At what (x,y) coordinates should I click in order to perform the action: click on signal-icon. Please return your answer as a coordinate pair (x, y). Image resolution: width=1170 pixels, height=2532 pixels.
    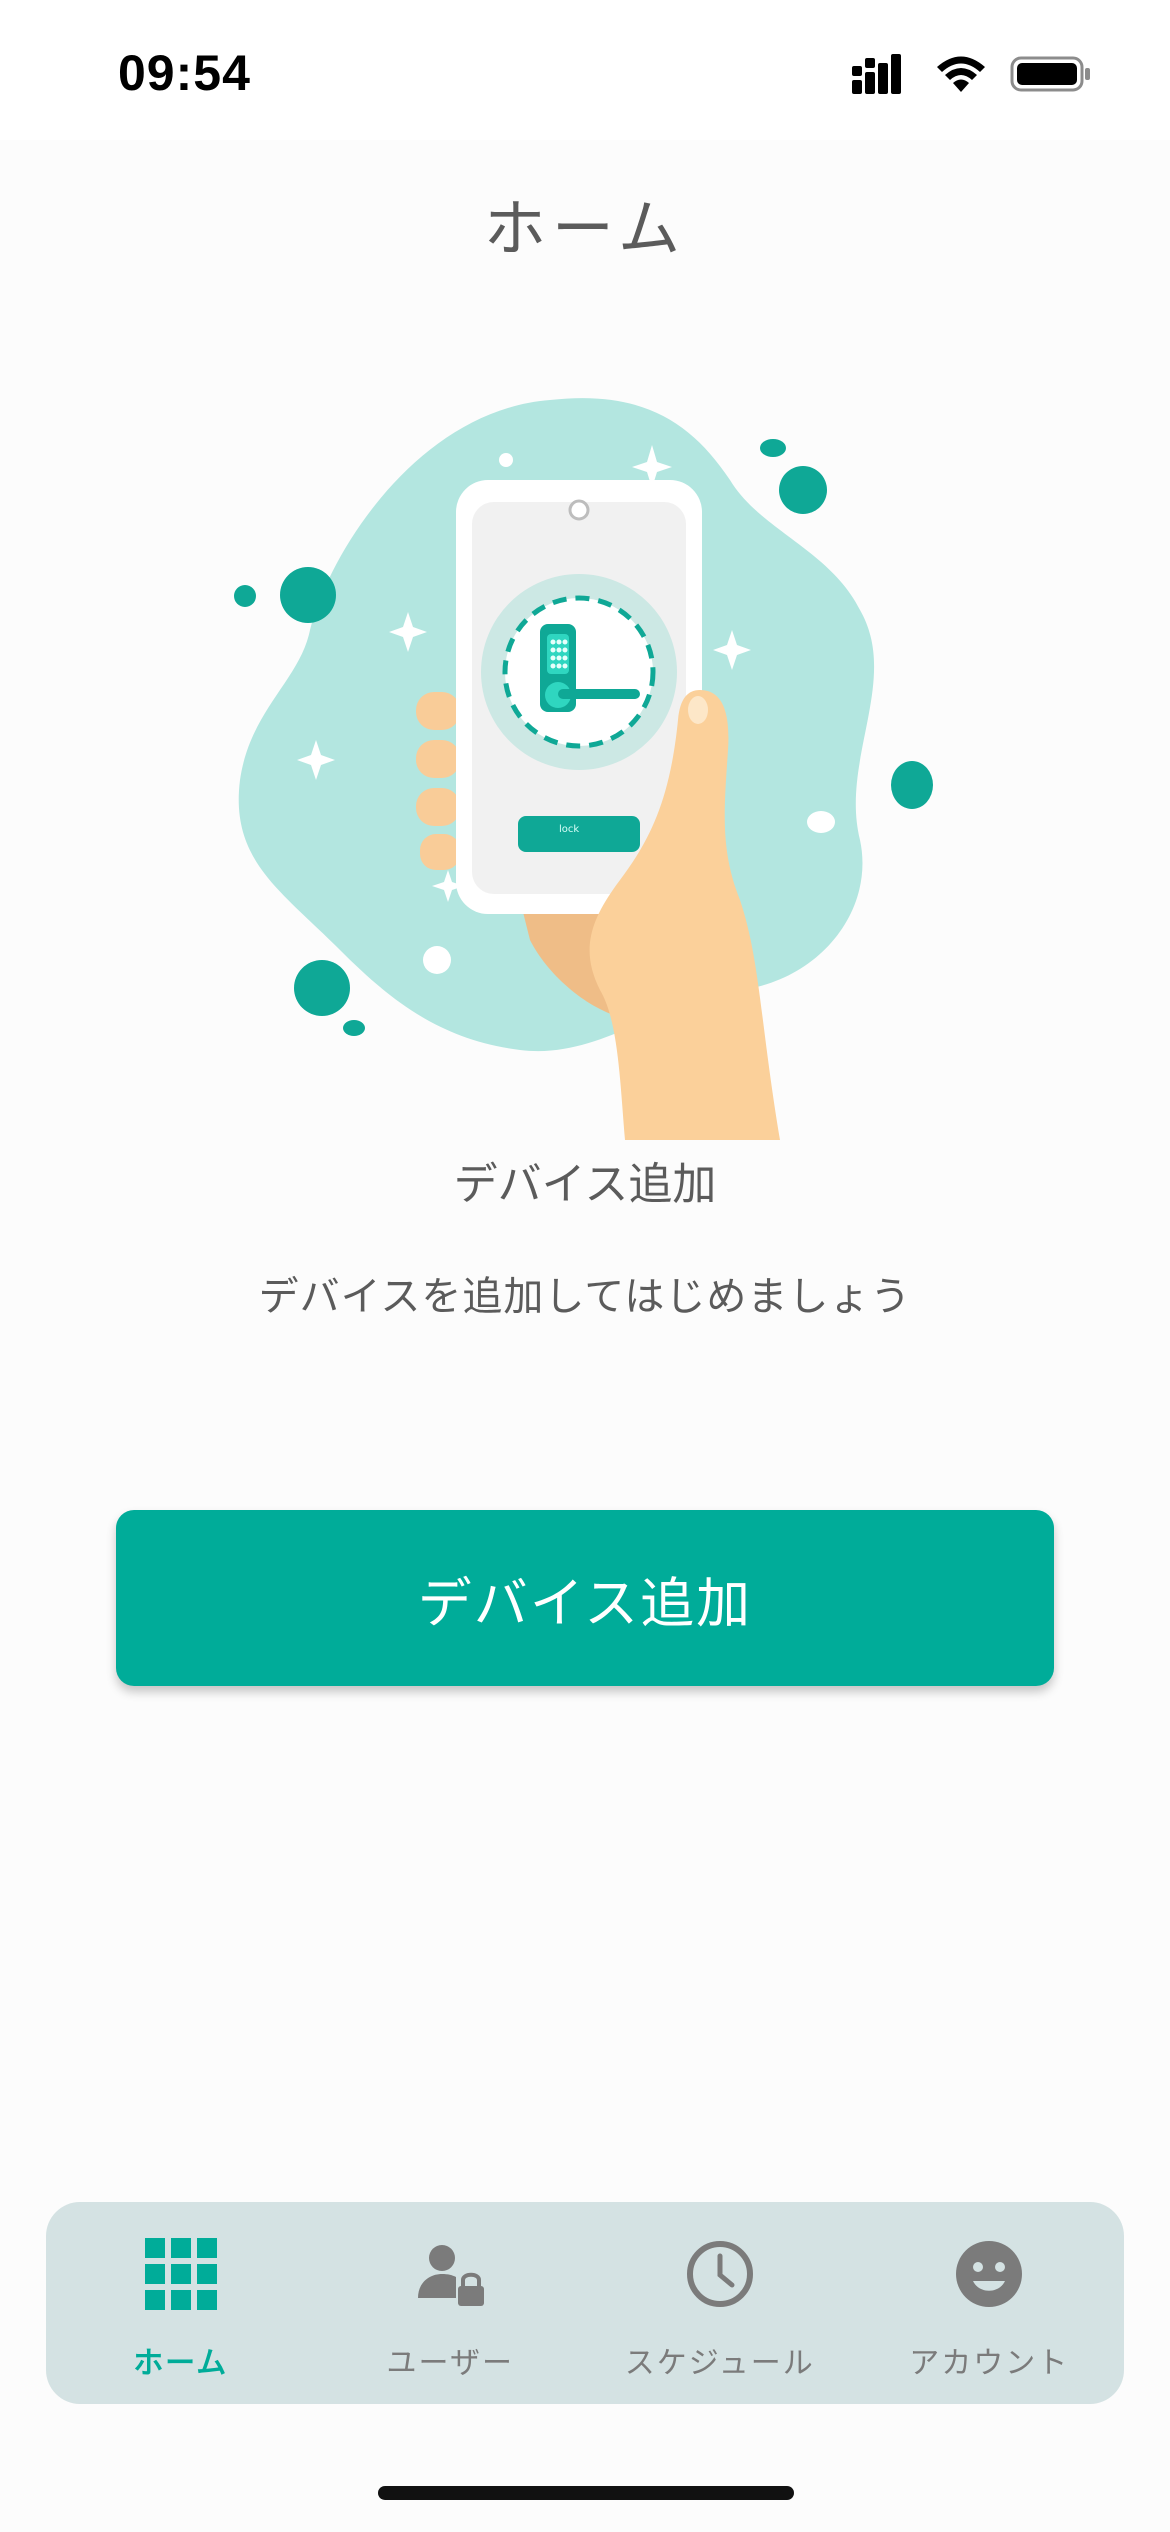
    Looking at the image, I should click on (876, 74).